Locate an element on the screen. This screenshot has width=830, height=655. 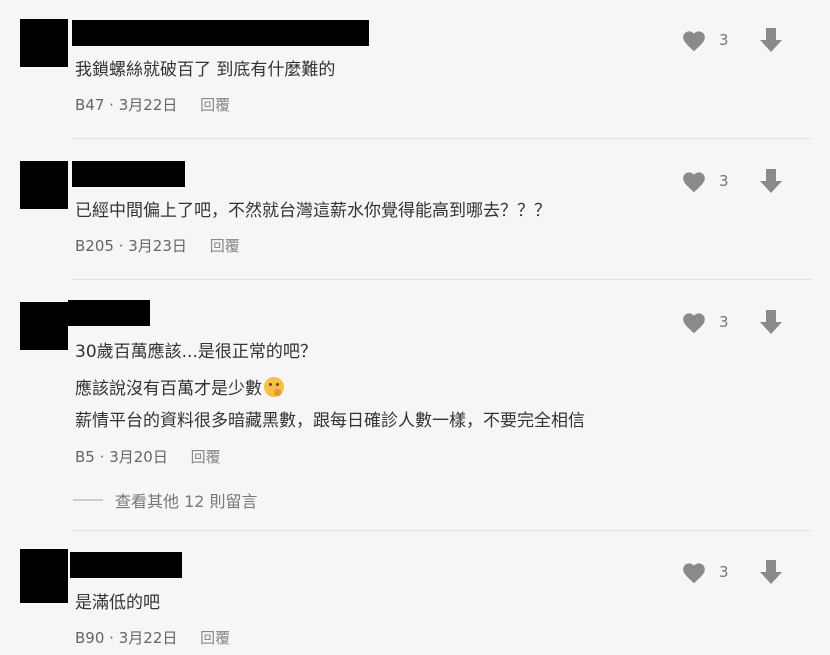
comment-meta: B47 · 3月22日 回覆 is located at coordinates (152, 105).